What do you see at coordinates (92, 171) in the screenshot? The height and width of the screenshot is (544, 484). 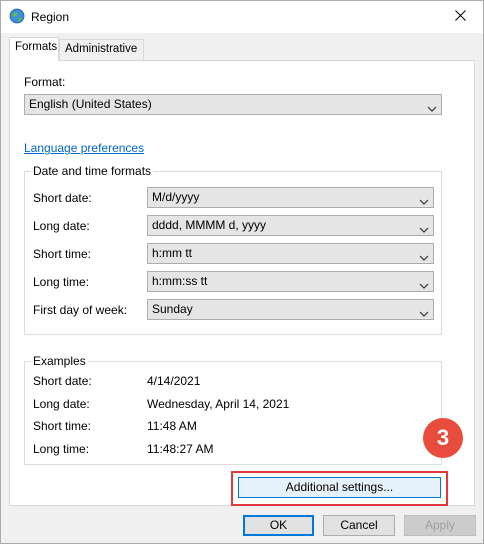 I see `group-title-date-time-formats: Date and time formats` at bounding box center [92, 171].